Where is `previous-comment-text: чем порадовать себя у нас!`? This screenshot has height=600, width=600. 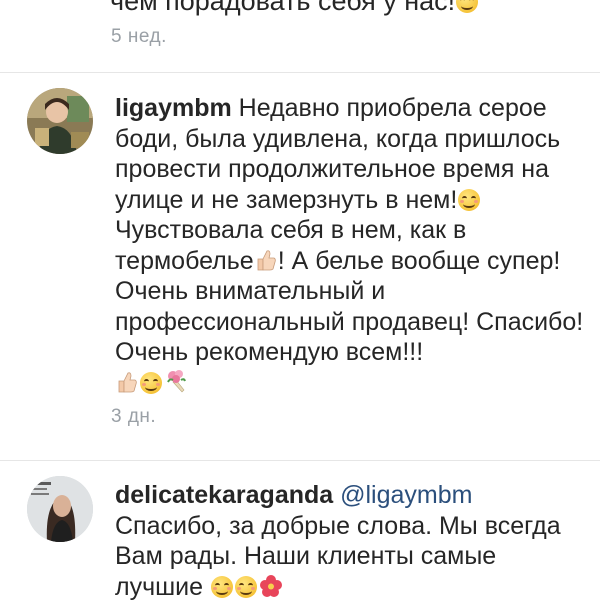
previous-comment-text: чем порадовать себя у нас! is located at coordinates (294, 9).